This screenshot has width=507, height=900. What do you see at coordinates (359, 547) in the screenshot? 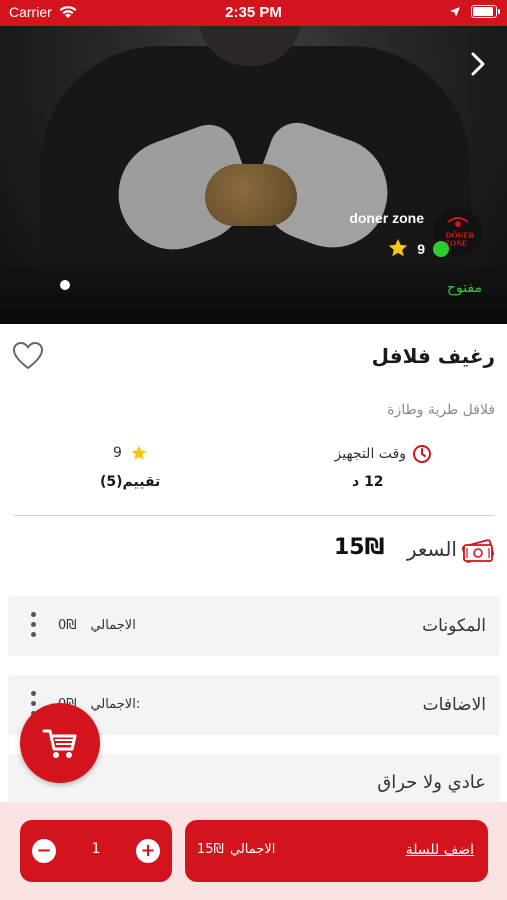
I see `price-value: 15₪` at bounding box center [359, 547].